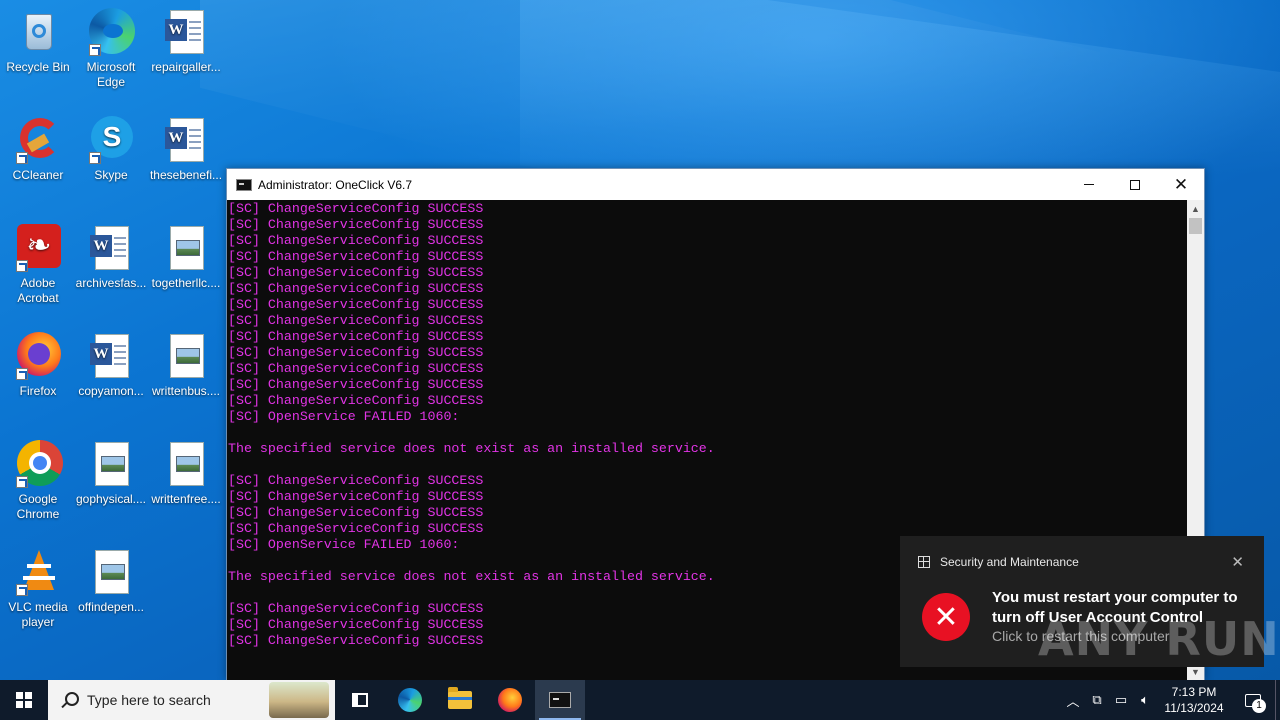  Describe the element at coordinates (460, 700) in the screenshot. I see `taskbar-file-explorer-button` at that location.